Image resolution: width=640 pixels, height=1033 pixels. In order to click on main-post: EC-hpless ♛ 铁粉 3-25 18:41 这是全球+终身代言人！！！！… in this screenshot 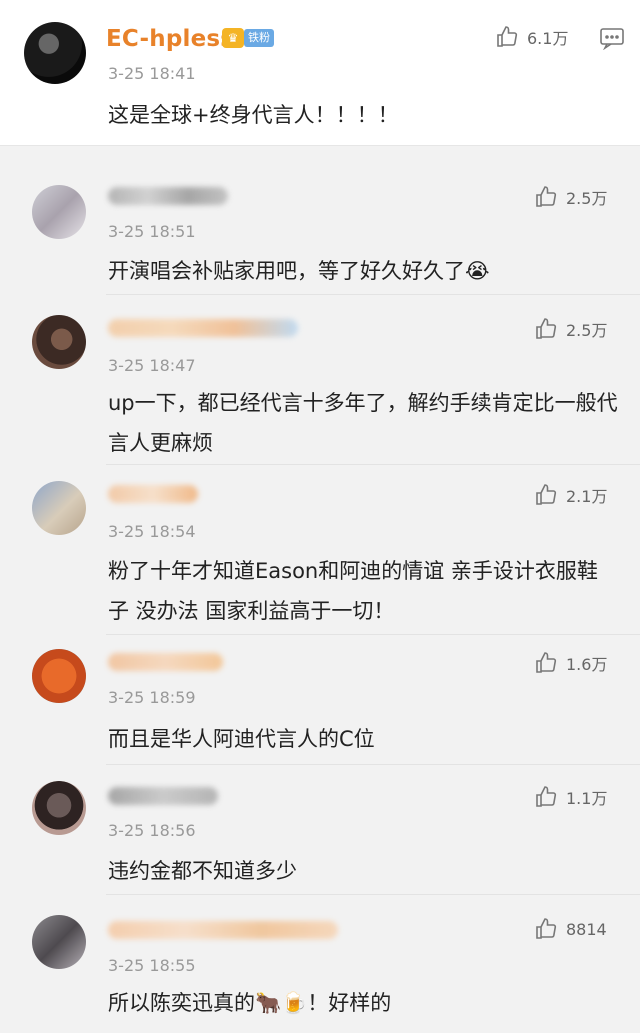, I will do `click(320, 73)`.